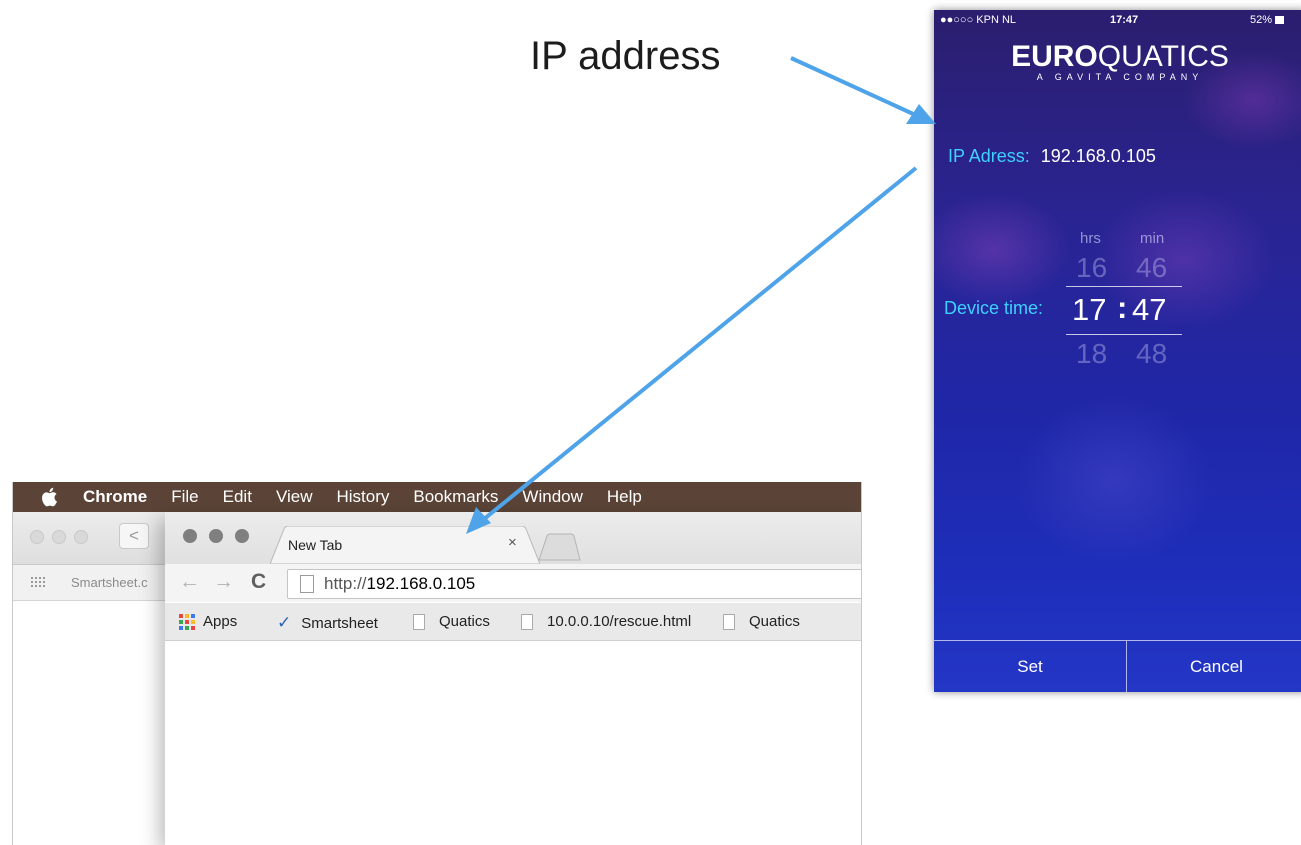 The image size is (1301, 845). Describe the element at coordinates (237, 497) in the screenshot. I see `menu-edit: Edit` at that location.